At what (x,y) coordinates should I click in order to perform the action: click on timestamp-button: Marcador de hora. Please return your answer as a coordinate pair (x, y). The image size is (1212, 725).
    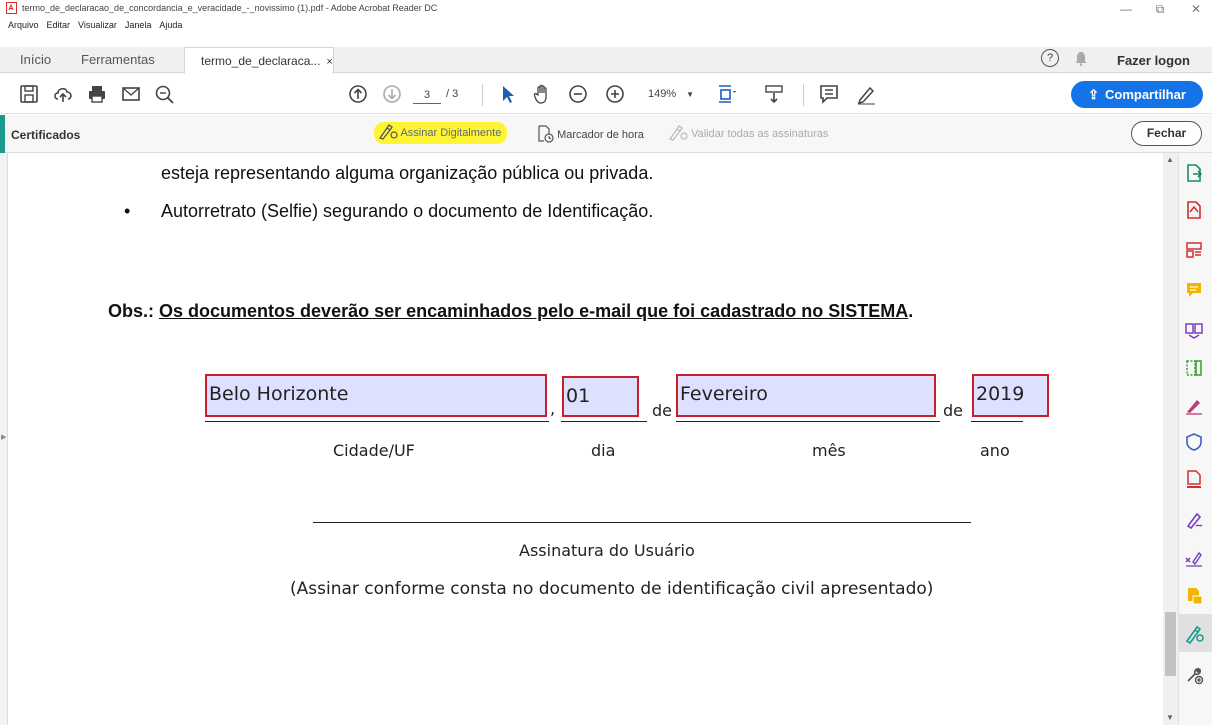
    Looking at the image, I should click on (590, 134).